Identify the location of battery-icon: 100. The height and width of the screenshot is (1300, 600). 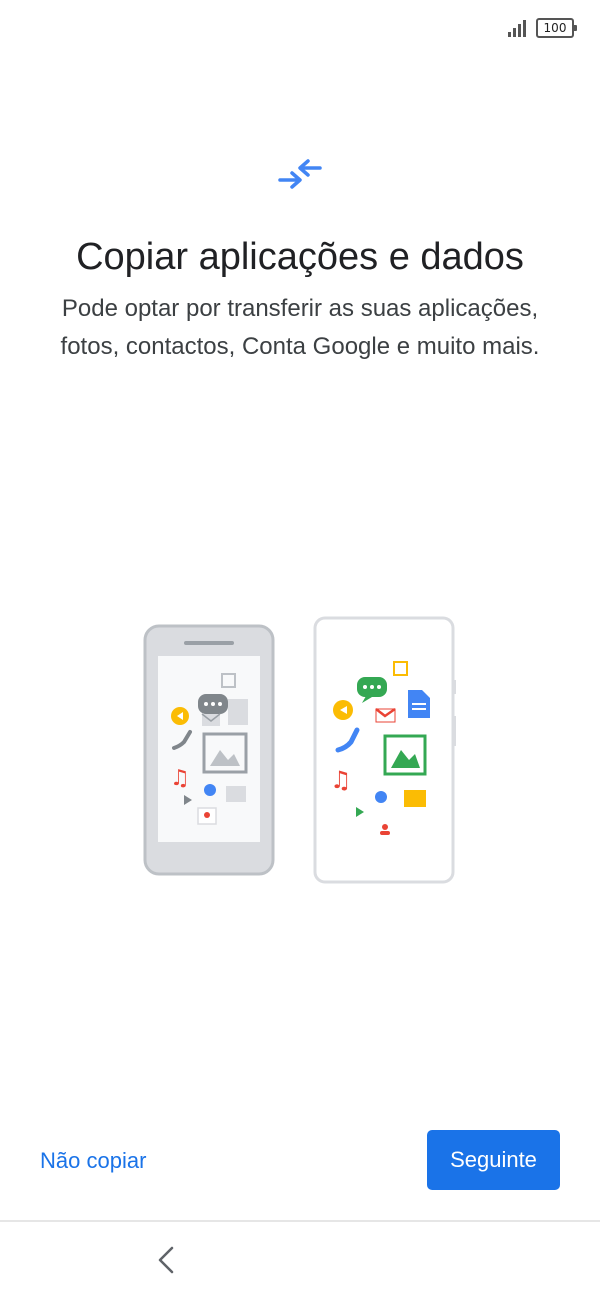
(556, 28).